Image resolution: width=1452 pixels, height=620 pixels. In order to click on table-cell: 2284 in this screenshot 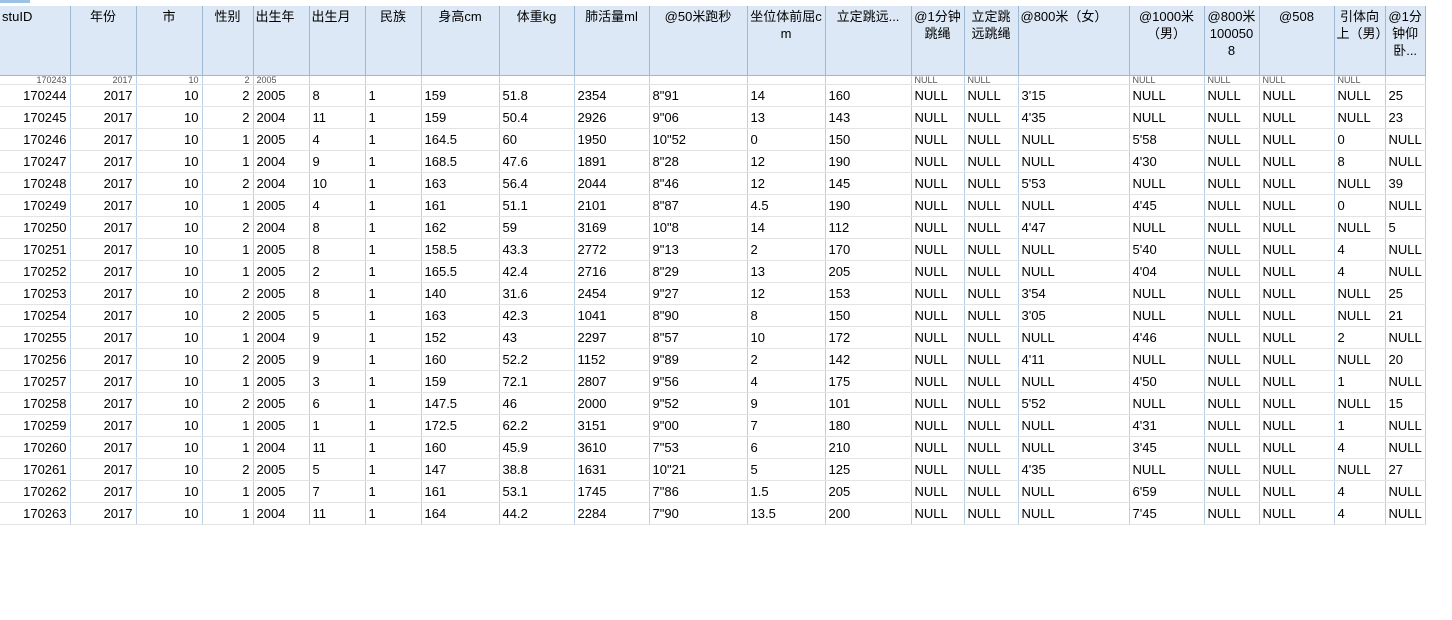, I will do `click(612, 513)`.